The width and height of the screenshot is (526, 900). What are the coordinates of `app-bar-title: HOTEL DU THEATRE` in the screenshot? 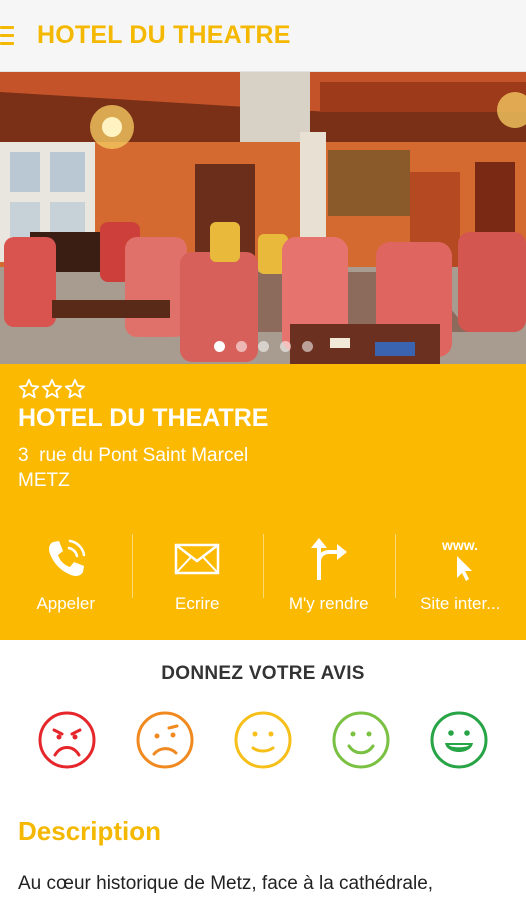 It's located at (164, 35).